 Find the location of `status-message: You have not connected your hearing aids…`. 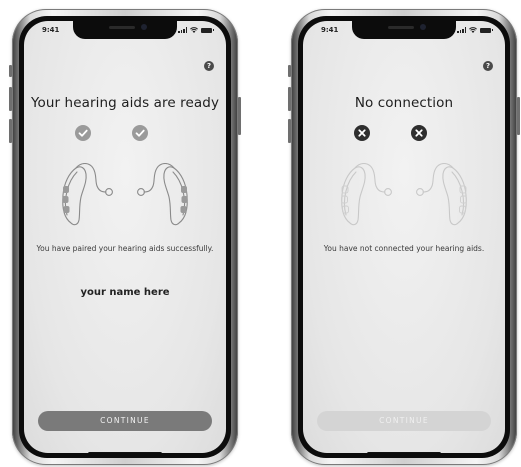

status-message: You have not connected your hearing aids… is located at coordinates (404, 248).